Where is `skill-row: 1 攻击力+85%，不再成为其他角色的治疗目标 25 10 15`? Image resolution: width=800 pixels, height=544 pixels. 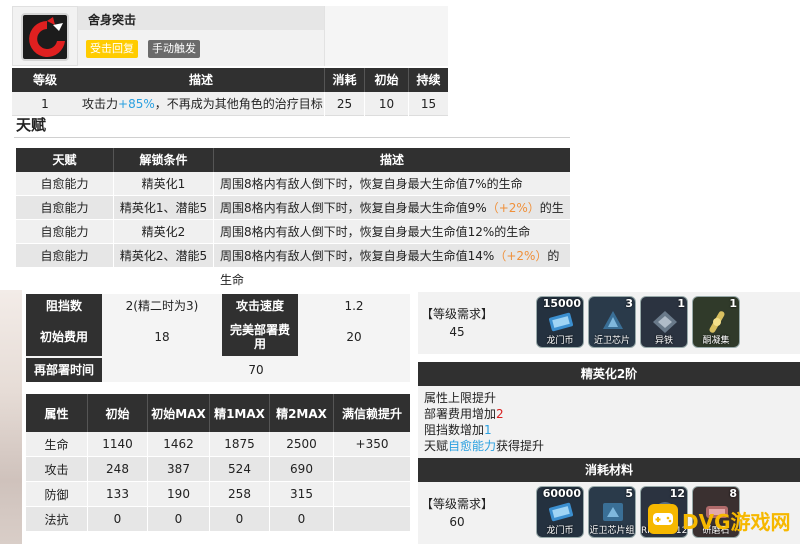
skill-row: 1 攻击力+85%，不再成为其他角色的治疗目标 25 10 15 is located at coordinates (230, 104).